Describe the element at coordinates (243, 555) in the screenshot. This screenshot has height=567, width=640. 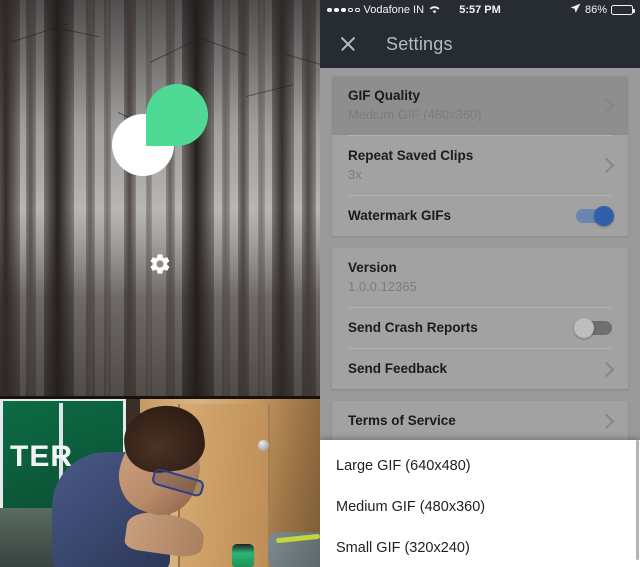
I see `photo-water-bottle` at that location.